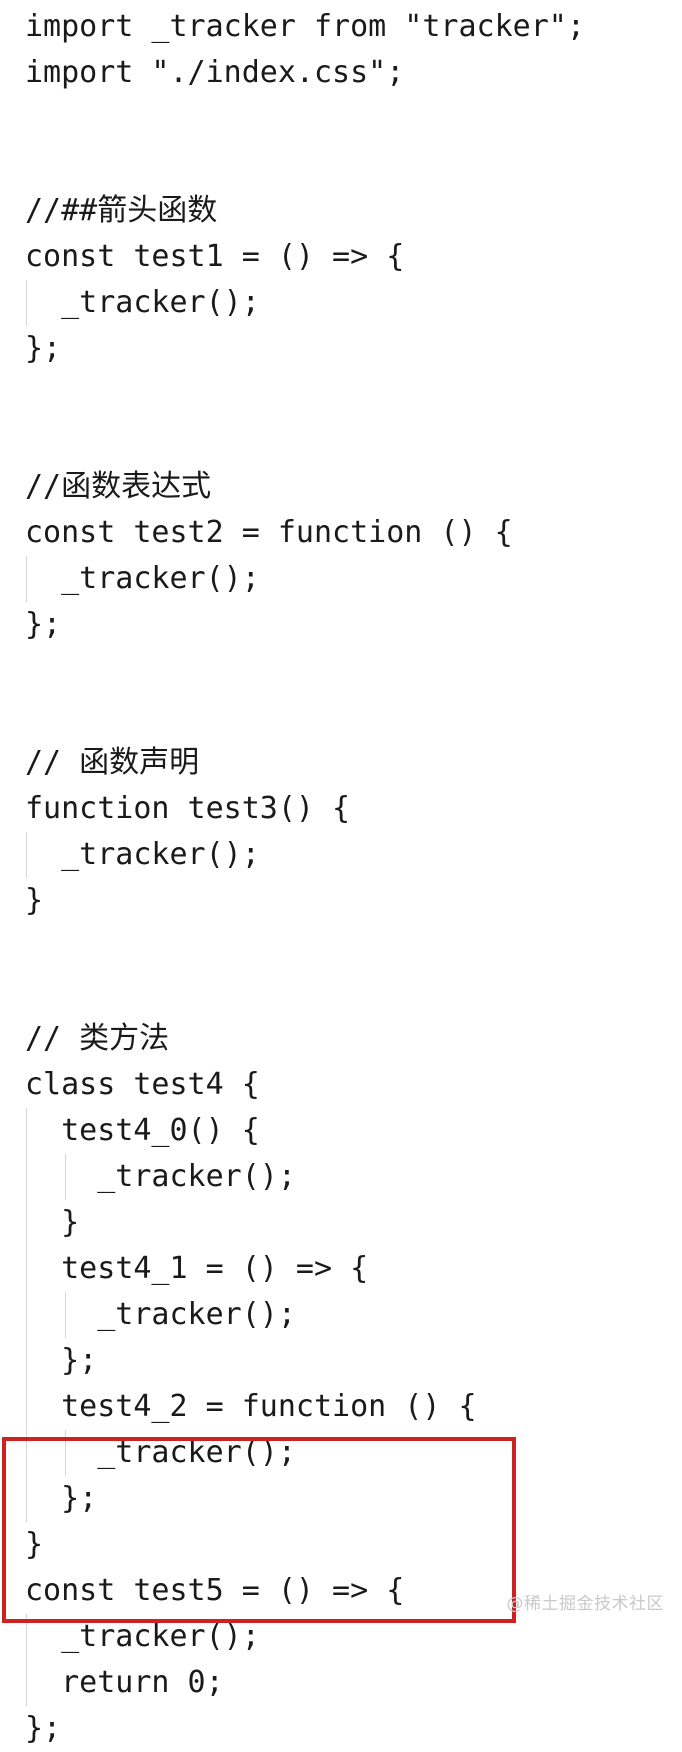 The width and height of the screenshot is (682, 1752). Describe the element at coordinates (124, 1682) in the screenshot. I see `code-line-text: return 0;` at that location.